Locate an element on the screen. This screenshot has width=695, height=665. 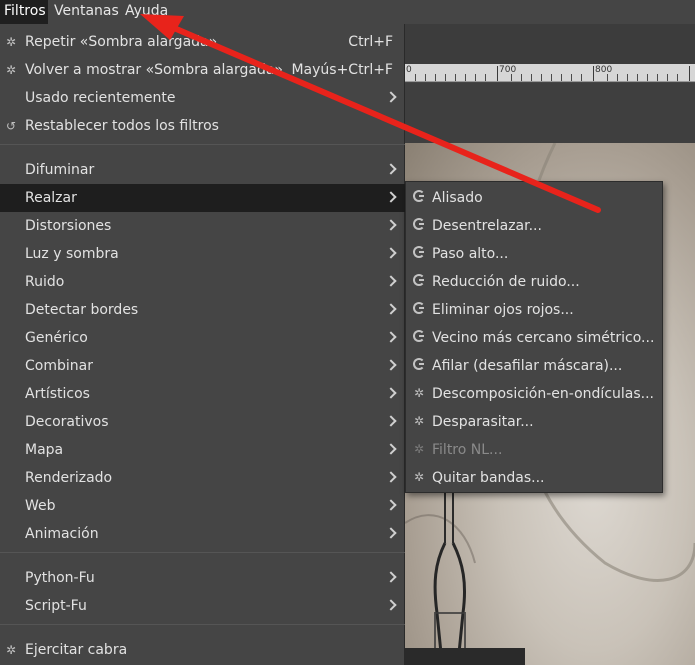
toolbar-strip is located at coordinates (550, 44).